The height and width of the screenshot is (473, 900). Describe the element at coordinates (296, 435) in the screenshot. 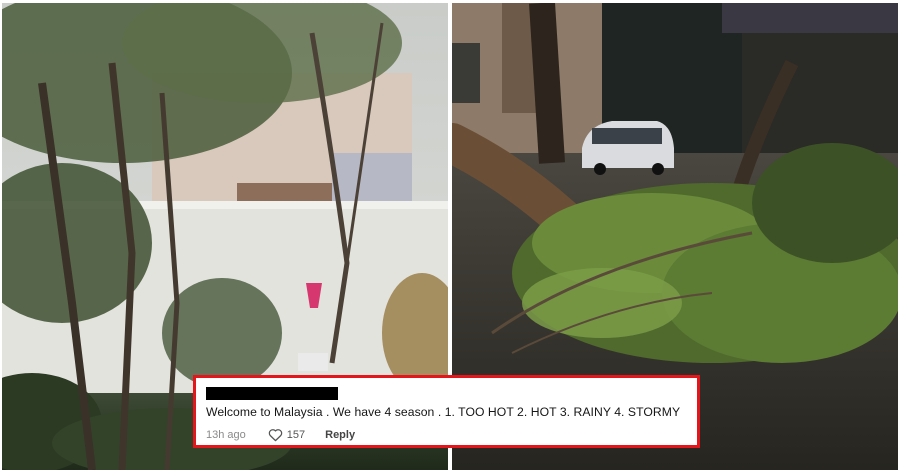

I see `like-count: 157` at that location.